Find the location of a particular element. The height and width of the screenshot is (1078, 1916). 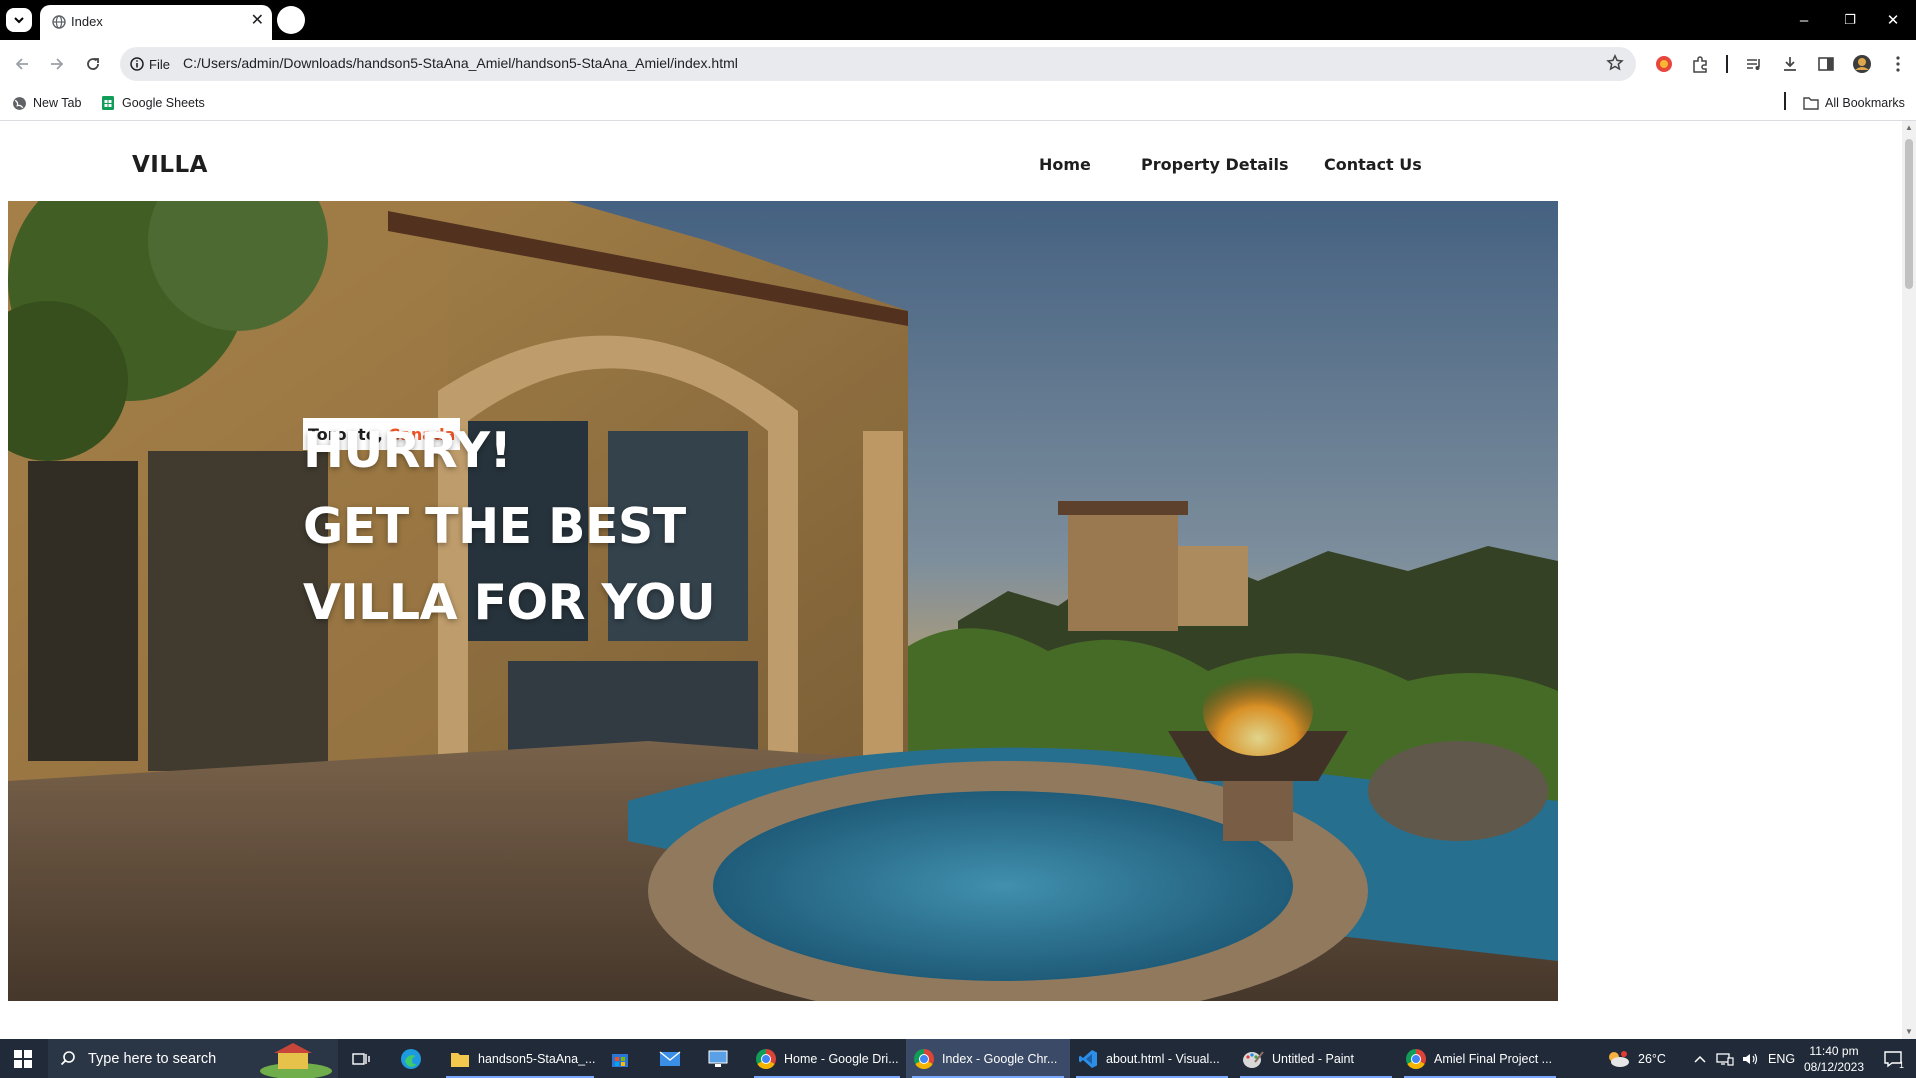

sheets-icon is located at coordinates (108, 103).